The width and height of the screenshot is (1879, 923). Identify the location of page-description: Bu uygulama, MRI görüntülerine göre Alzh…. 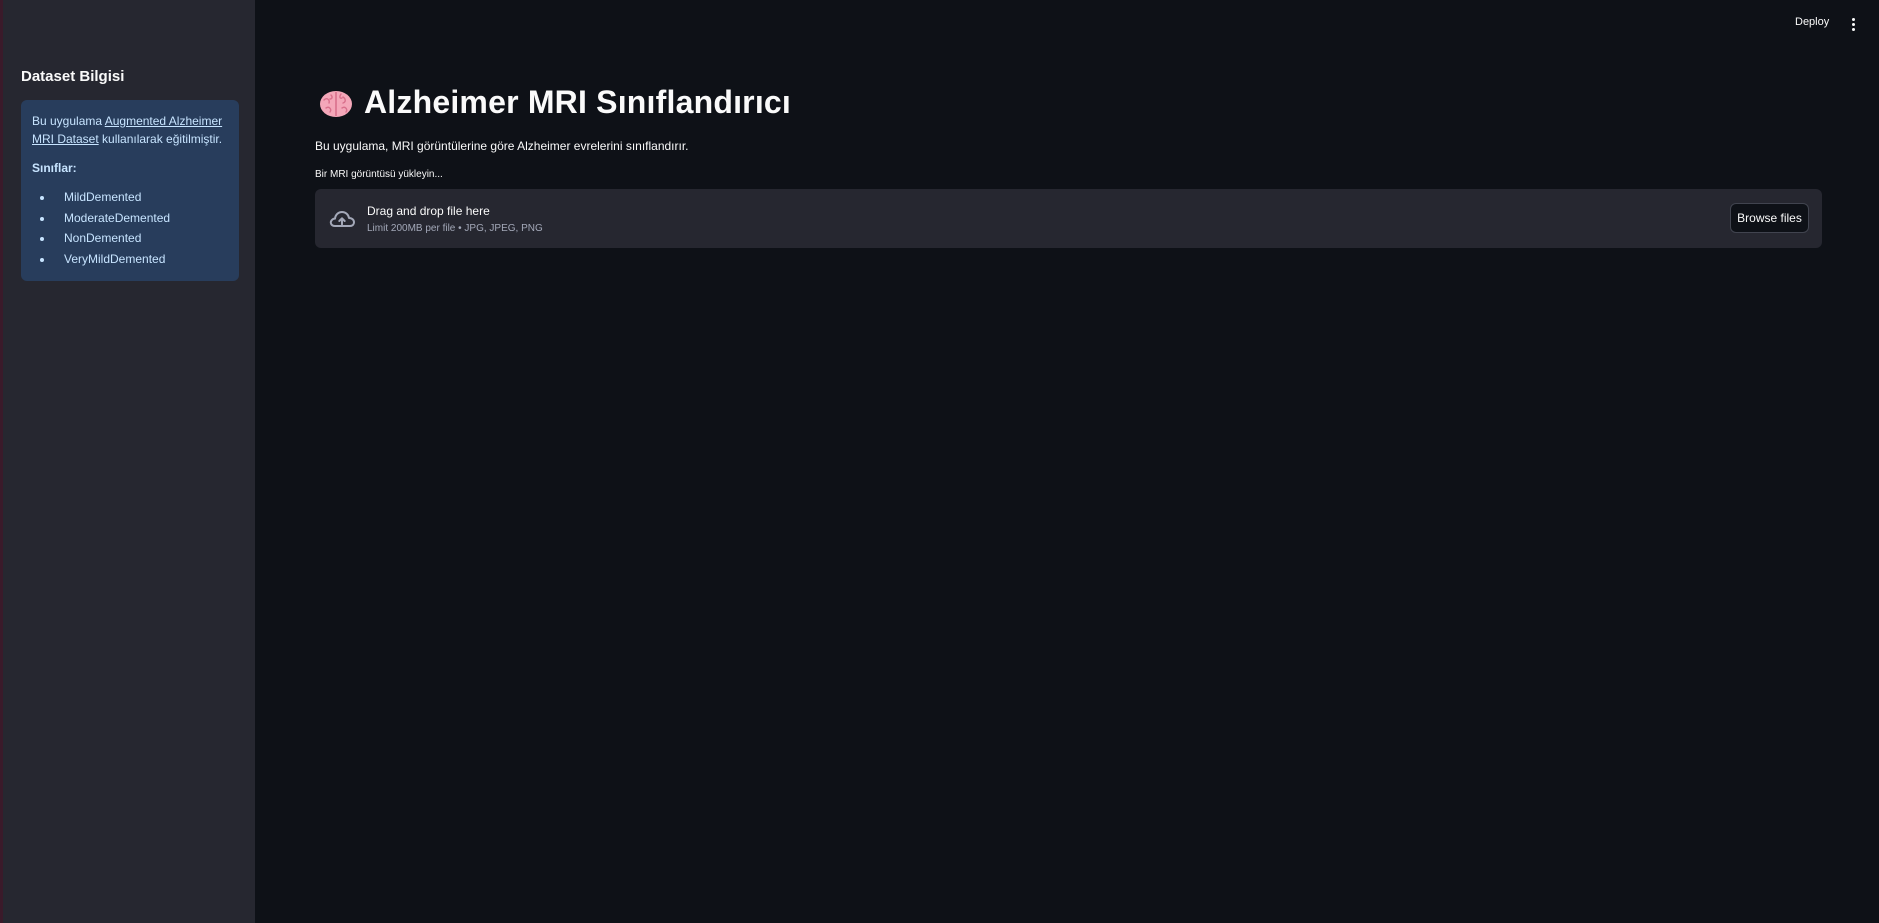
(502, 146).